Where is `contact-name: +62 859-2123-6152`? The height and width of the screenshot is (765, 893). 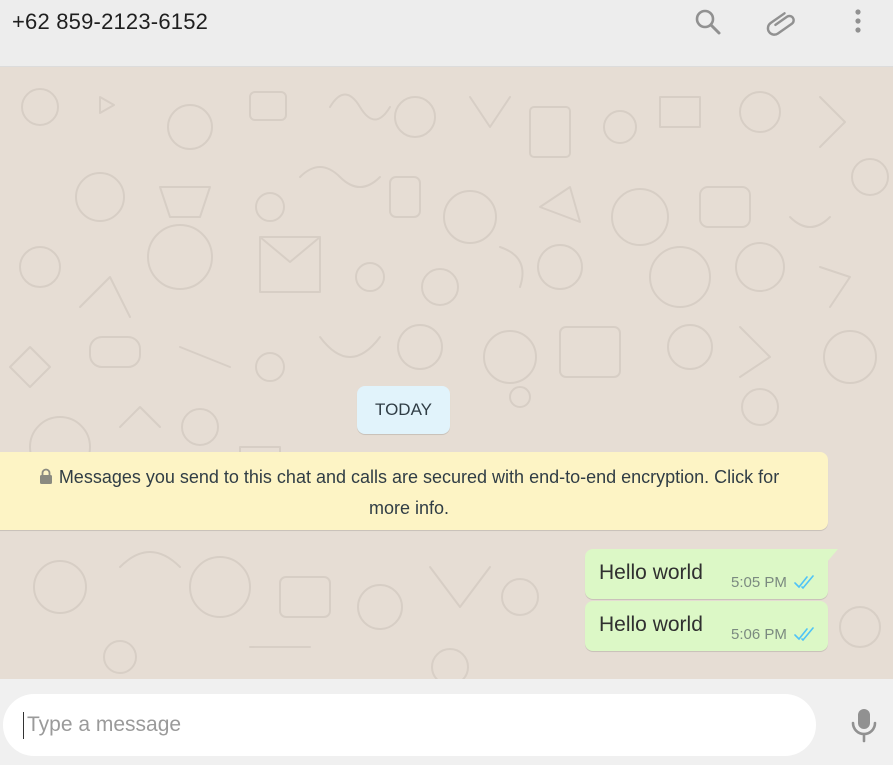
contact-name: +62 859-2123-6152 is located at coordinates (110, 22).